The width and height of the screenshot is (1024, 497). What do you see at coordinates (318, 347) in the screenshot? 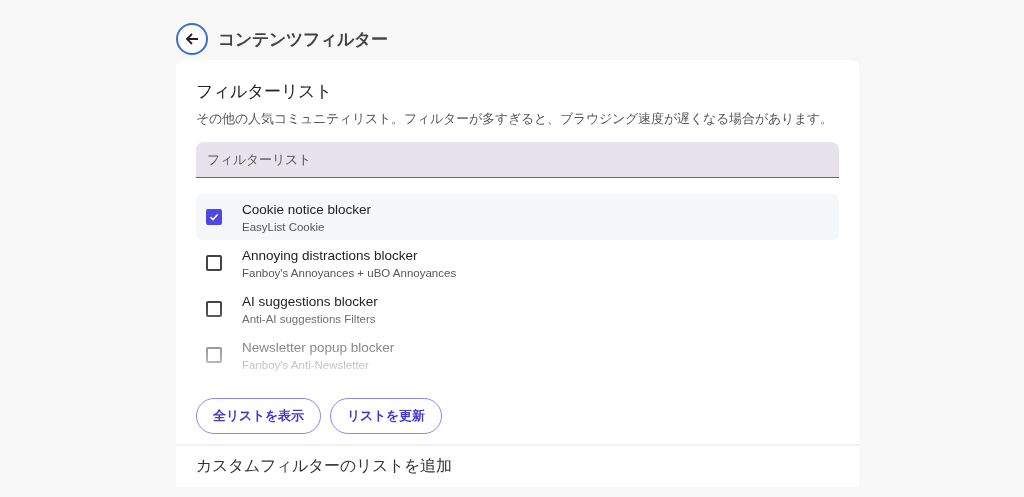
I see `filter-name: Newsletter popup blocker` at bounding box center [318, 347].